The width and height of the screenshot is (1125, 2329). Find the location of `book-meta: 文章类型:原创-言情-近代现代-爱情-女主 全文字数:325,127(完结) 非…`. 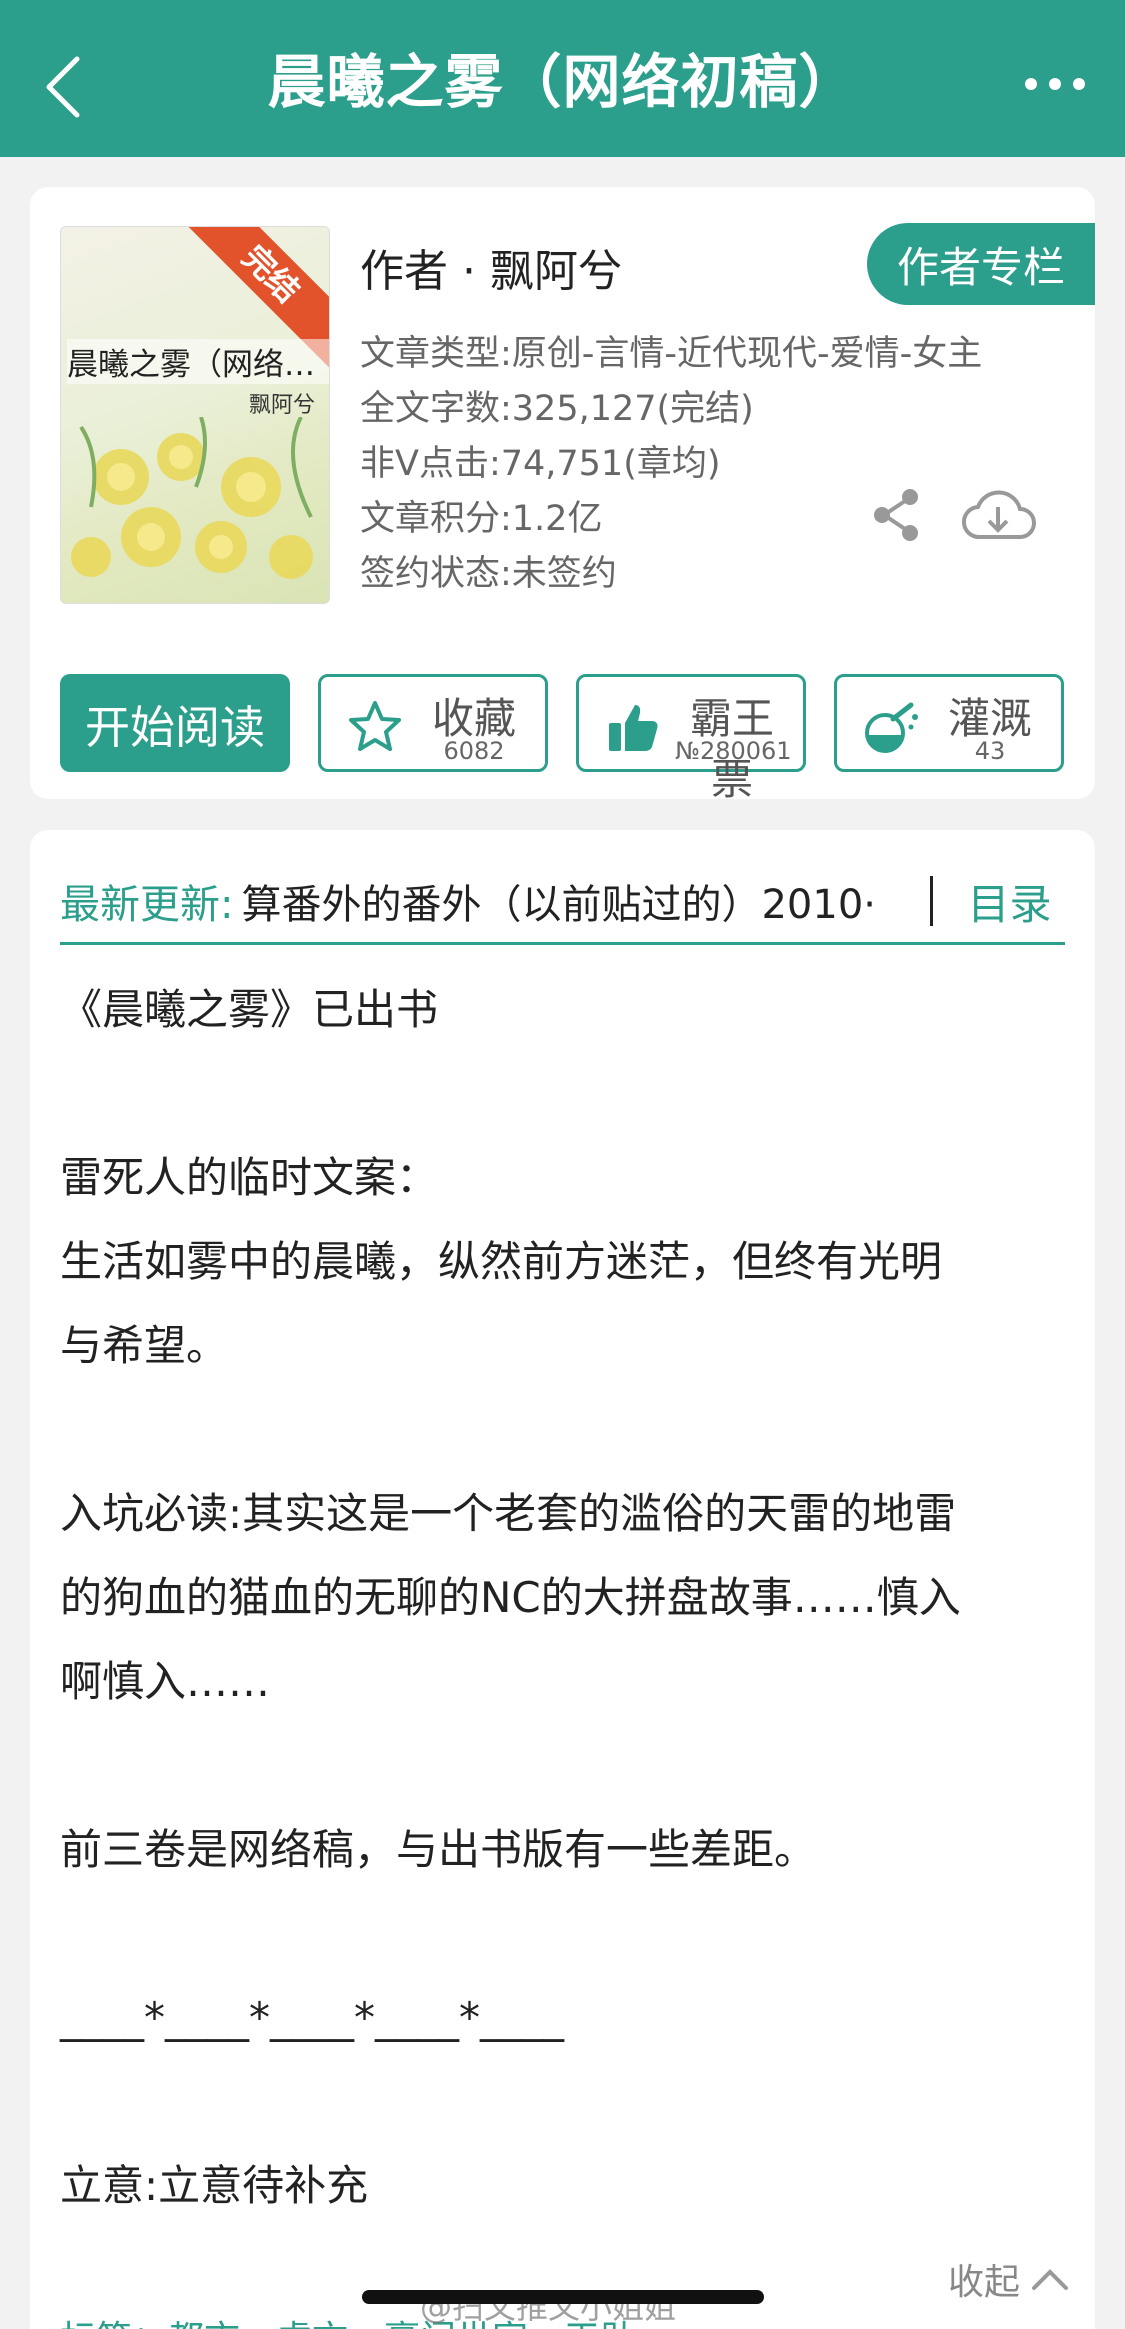

book-meta: 文章类型:原创-言情-近代现代-爱情-女主 全文字数:325,127(完结) 非… is located at coordinates (671, 464).